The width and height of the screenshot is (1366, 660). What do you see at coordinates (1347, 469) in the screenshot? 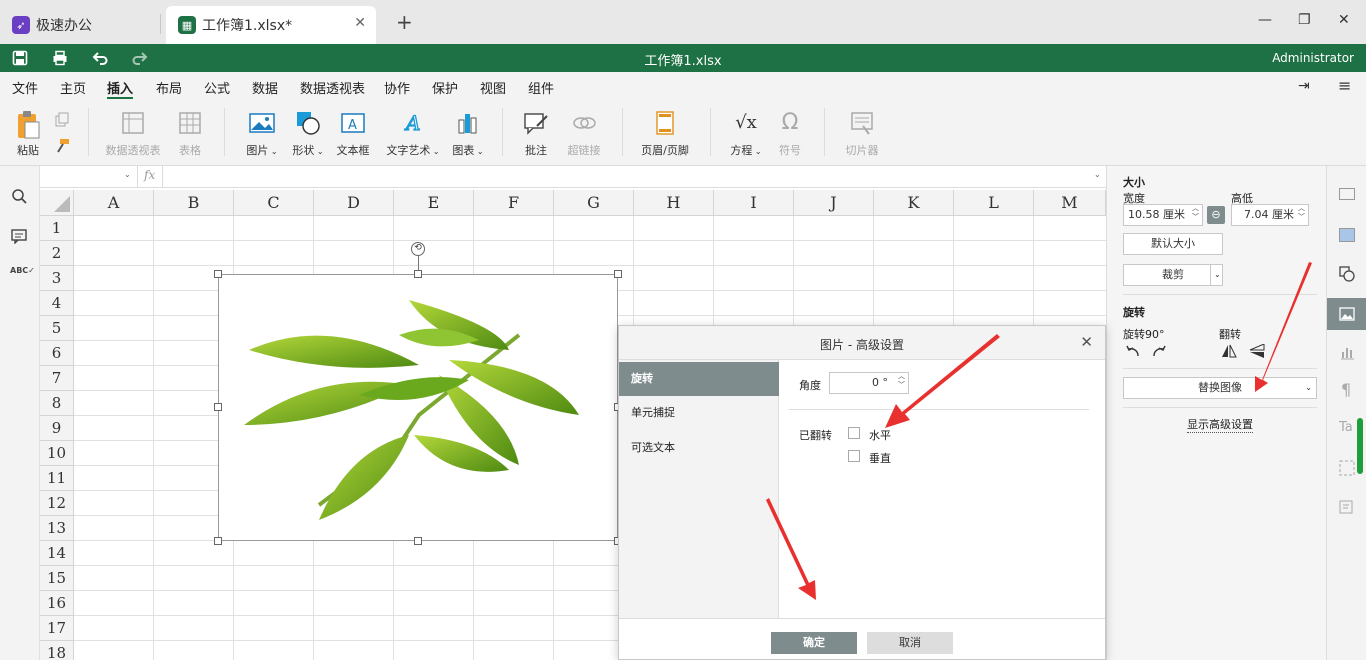
I see `pivot-settings-icon` at bounding box center [1347, 469].